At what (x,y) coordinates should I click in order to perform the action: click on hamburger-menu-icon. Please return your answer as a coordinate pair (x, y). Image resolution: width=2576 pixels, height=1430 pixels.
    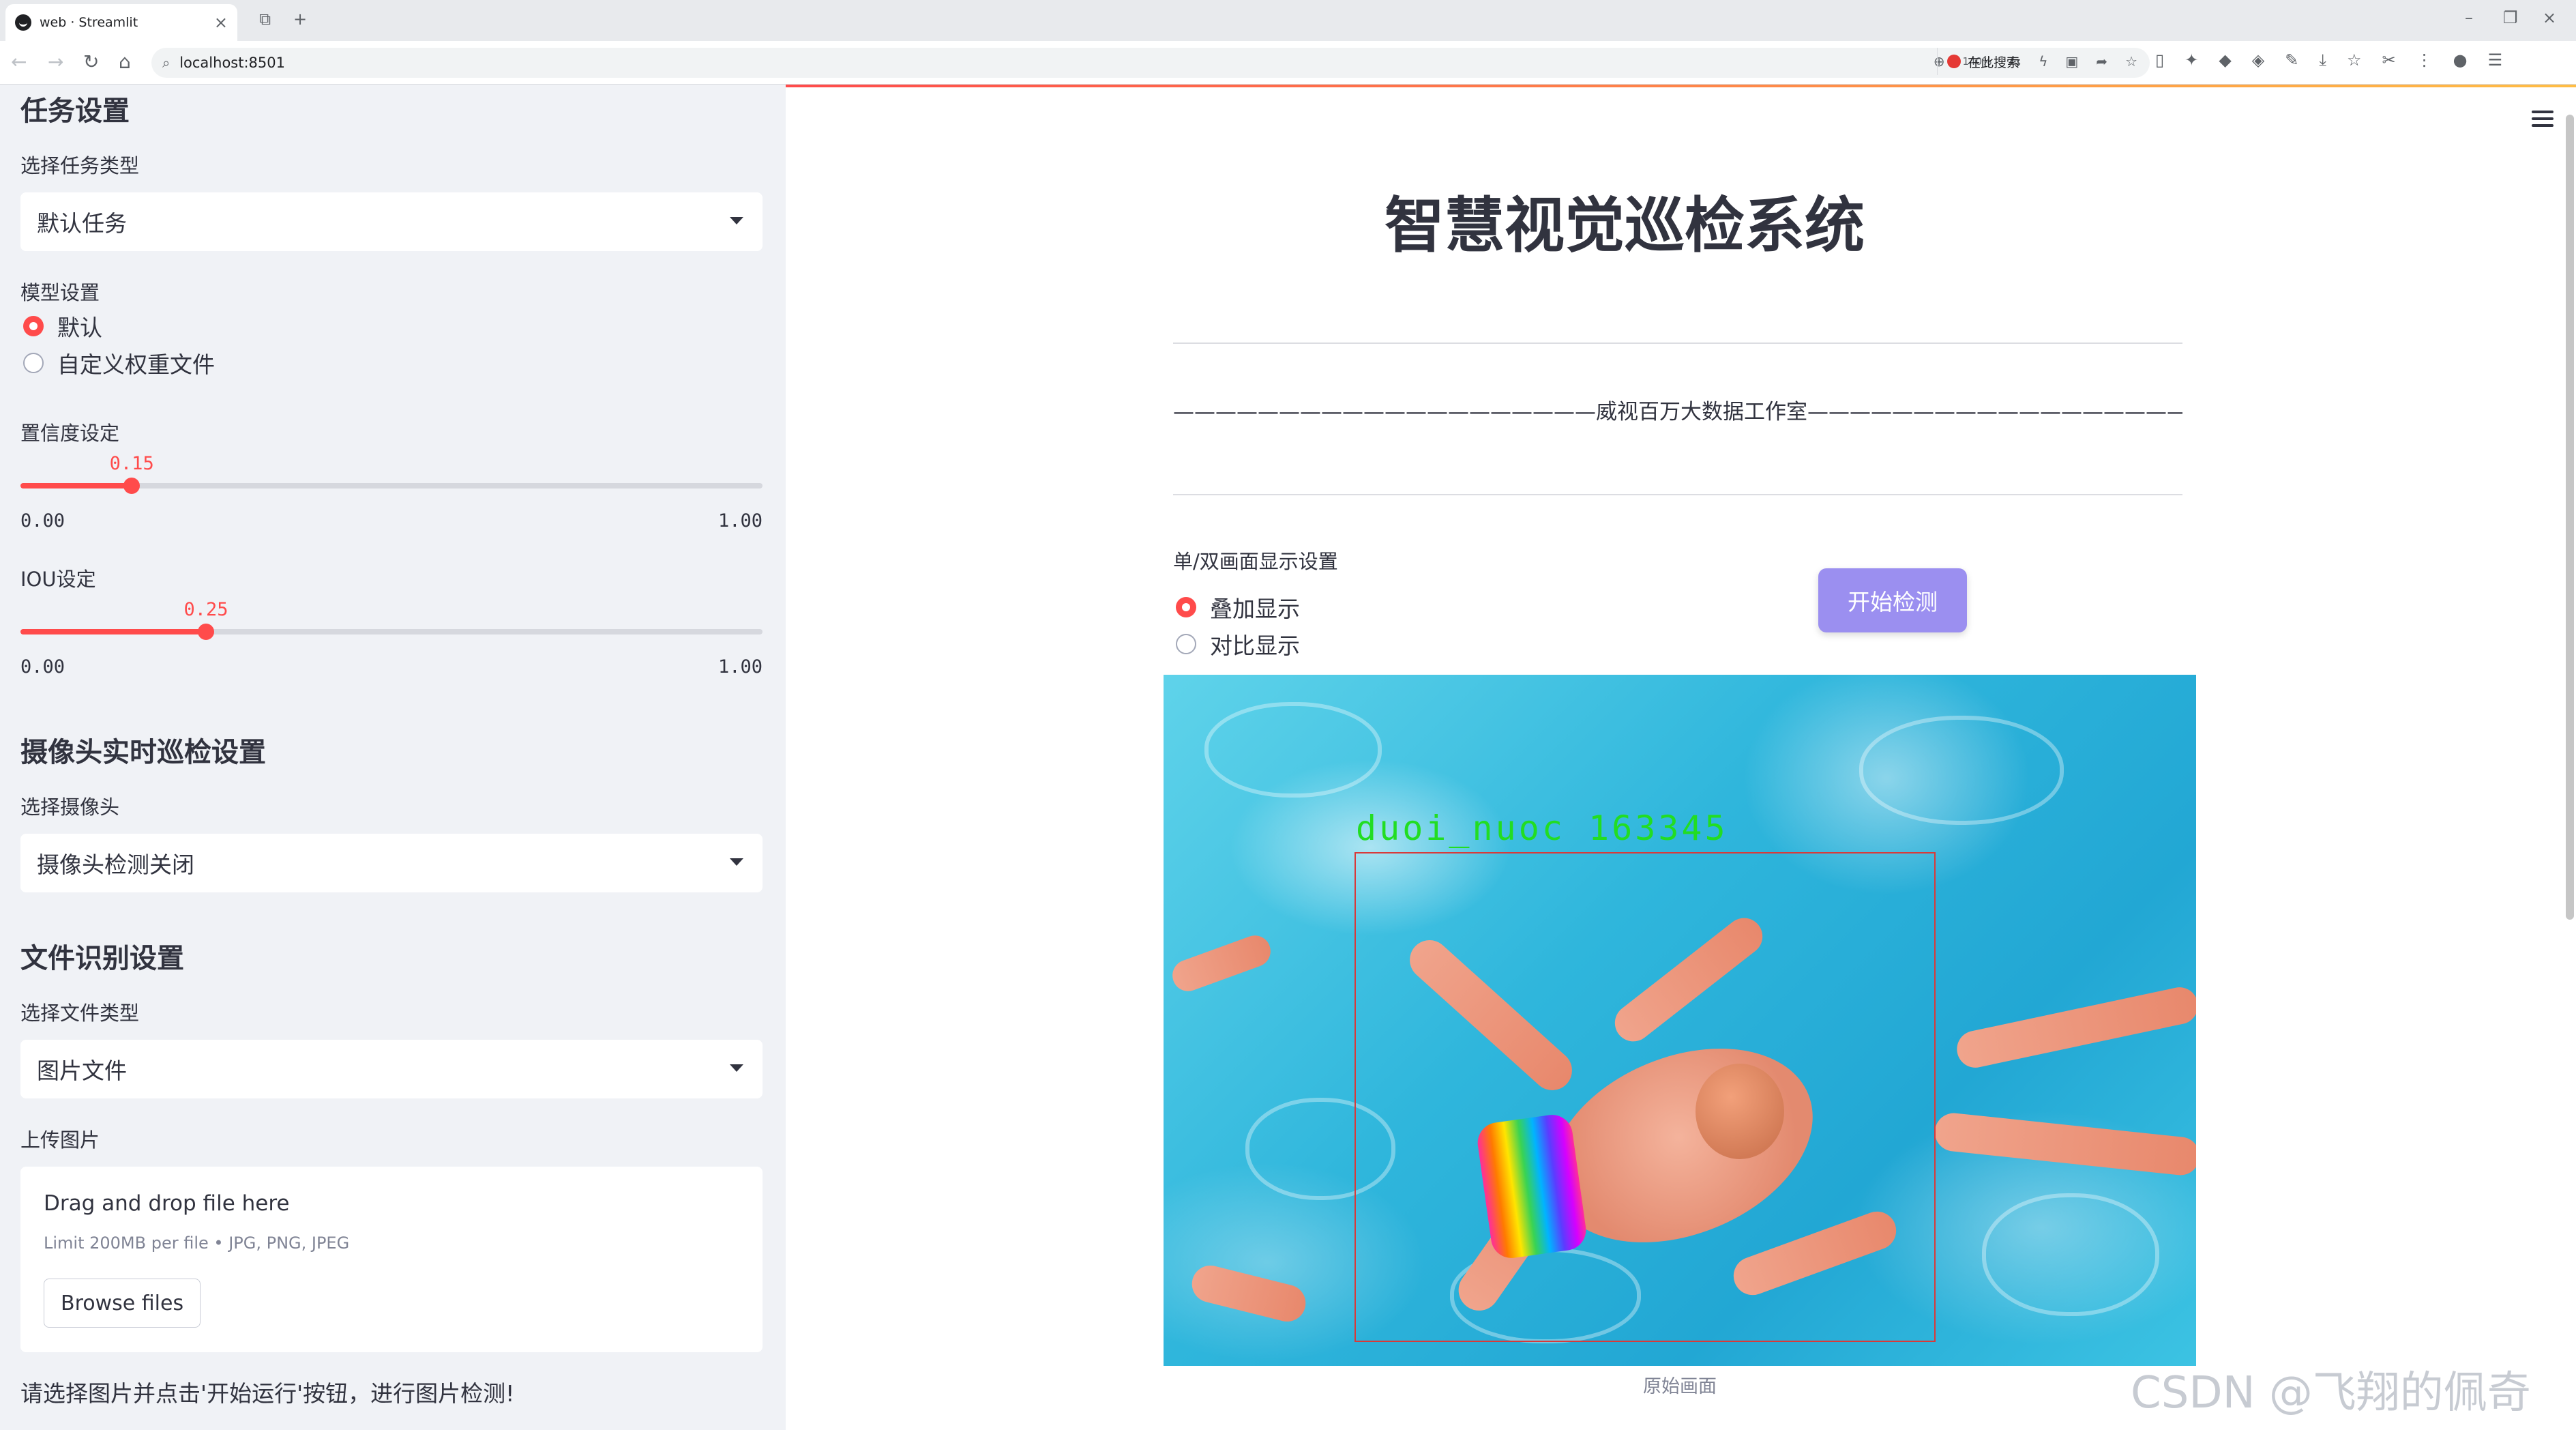
    Looking at the image, I should click on (2542, 119).